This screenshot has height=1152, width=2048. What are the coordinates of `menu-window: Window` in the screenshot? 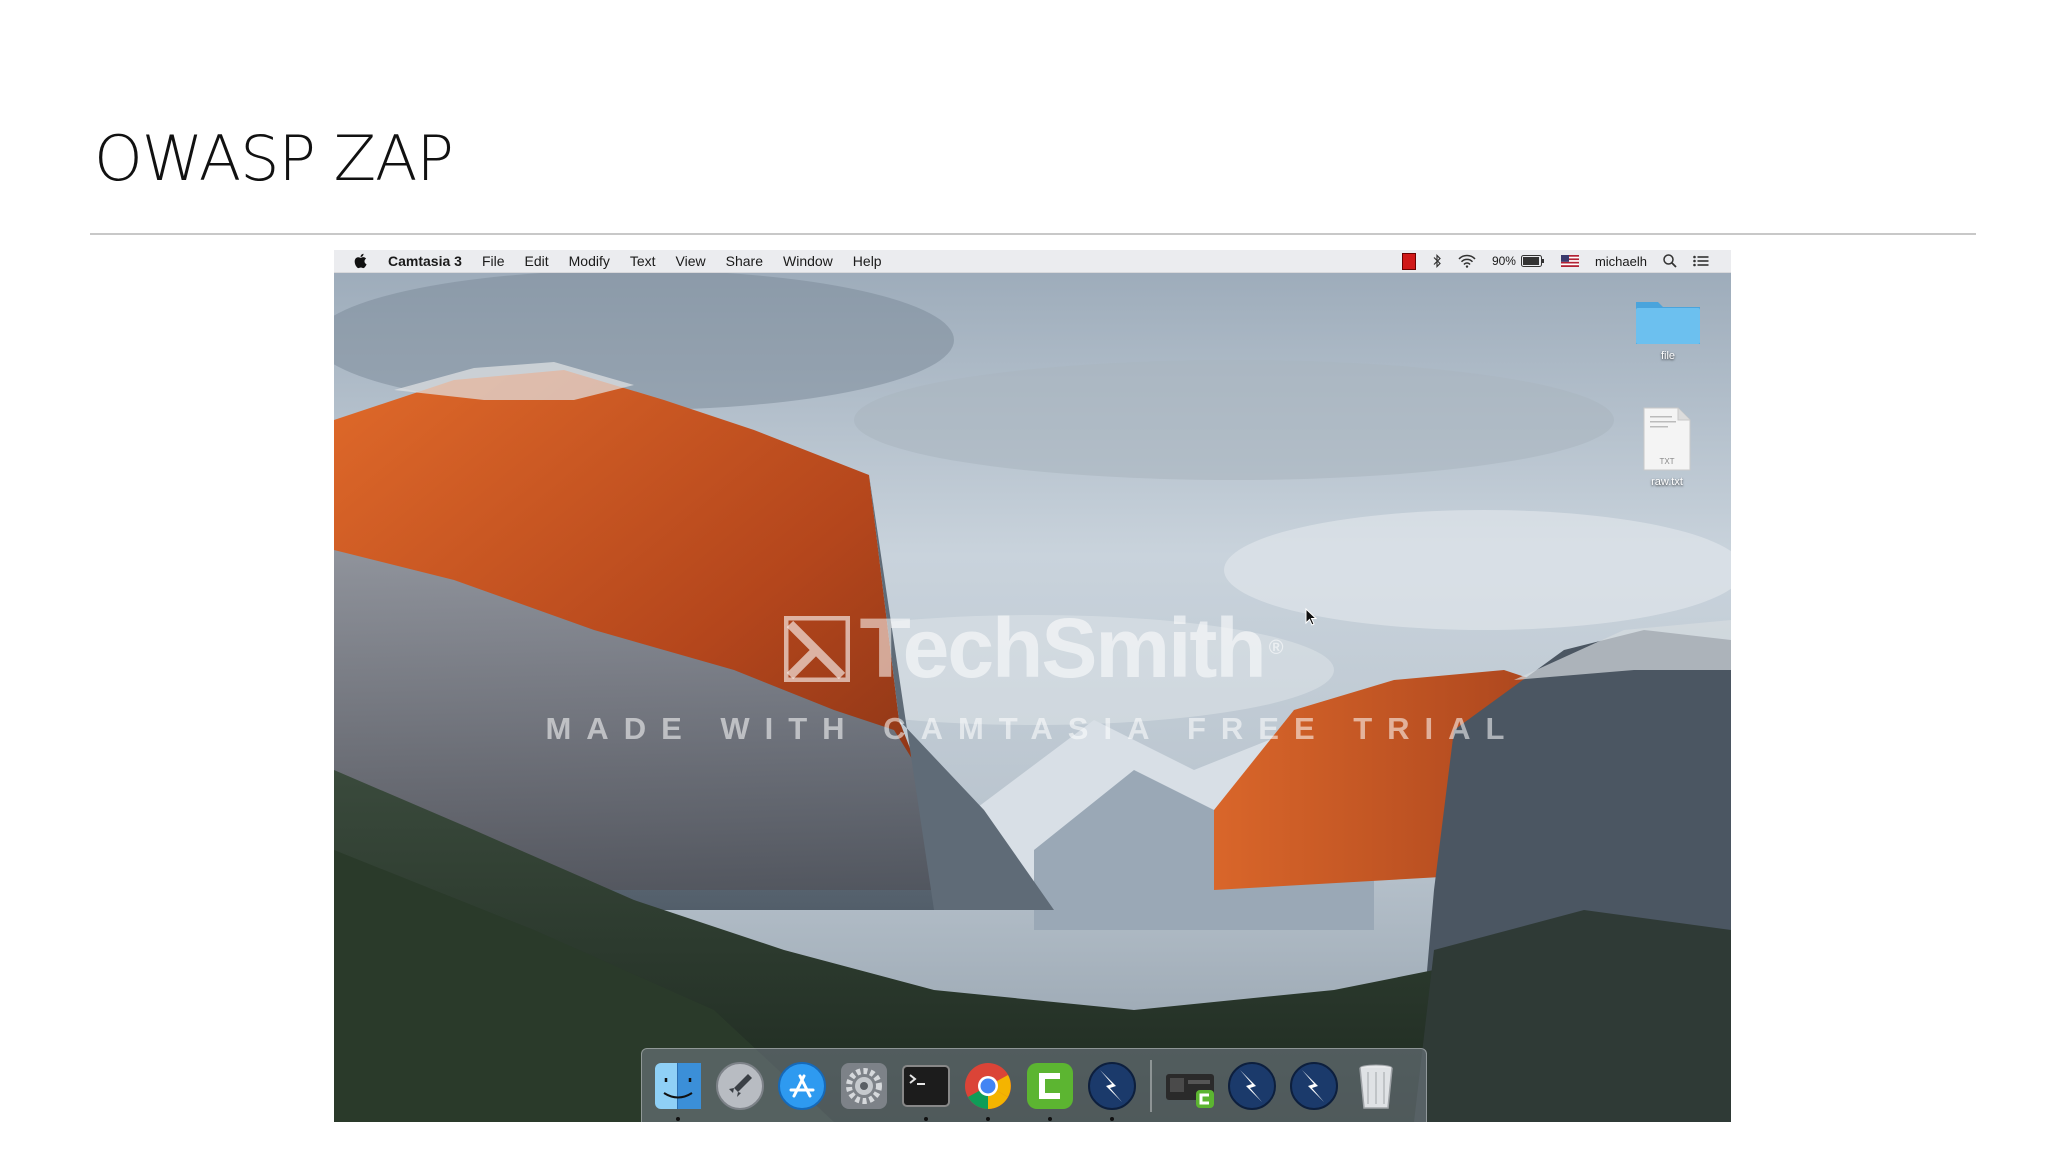 It's located at (808, 261).